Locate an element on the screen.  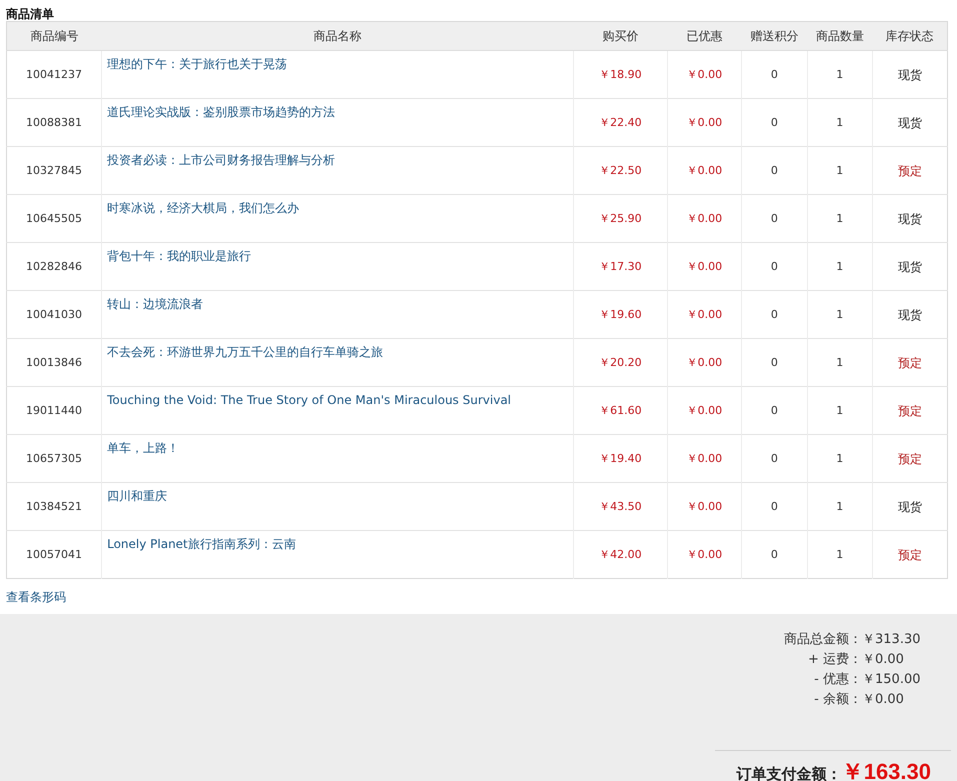
column-header: 赠送积分 is located at coordinates (775, 36).